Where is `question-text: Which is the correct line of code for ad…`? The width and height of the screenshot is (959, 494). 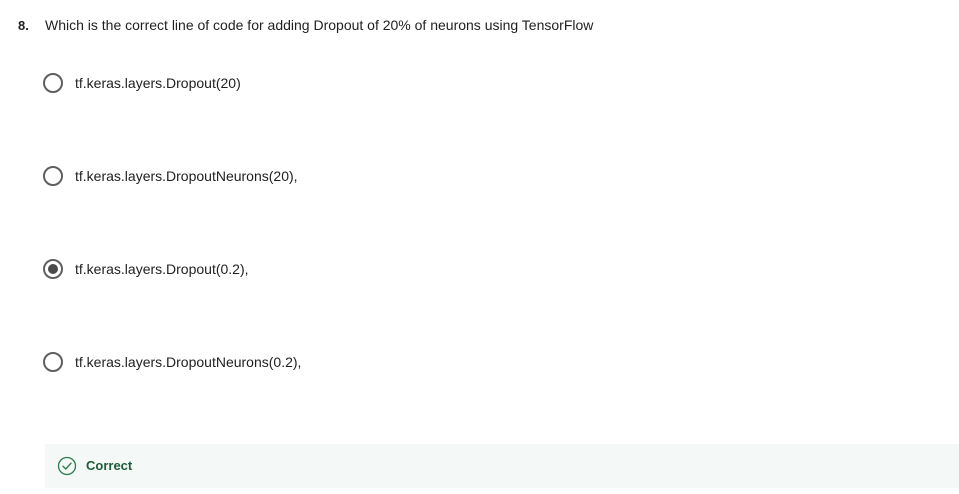
question-text: Which is the correct line of code for ad… is located at coordinates (319, 25).